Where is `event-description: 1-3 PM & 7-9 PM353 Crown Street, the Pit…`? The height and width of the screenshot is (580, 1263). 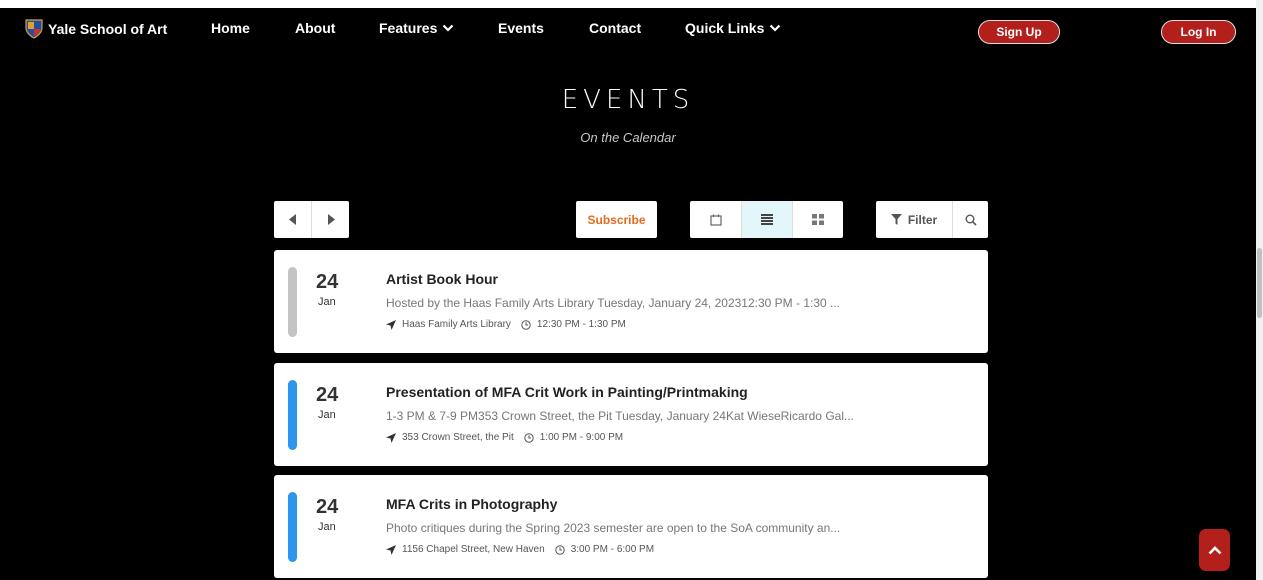 event-description: 1-3 PM & 7-9 PM353 Crown Street, the Pit… is located at coordinates (620, 416).